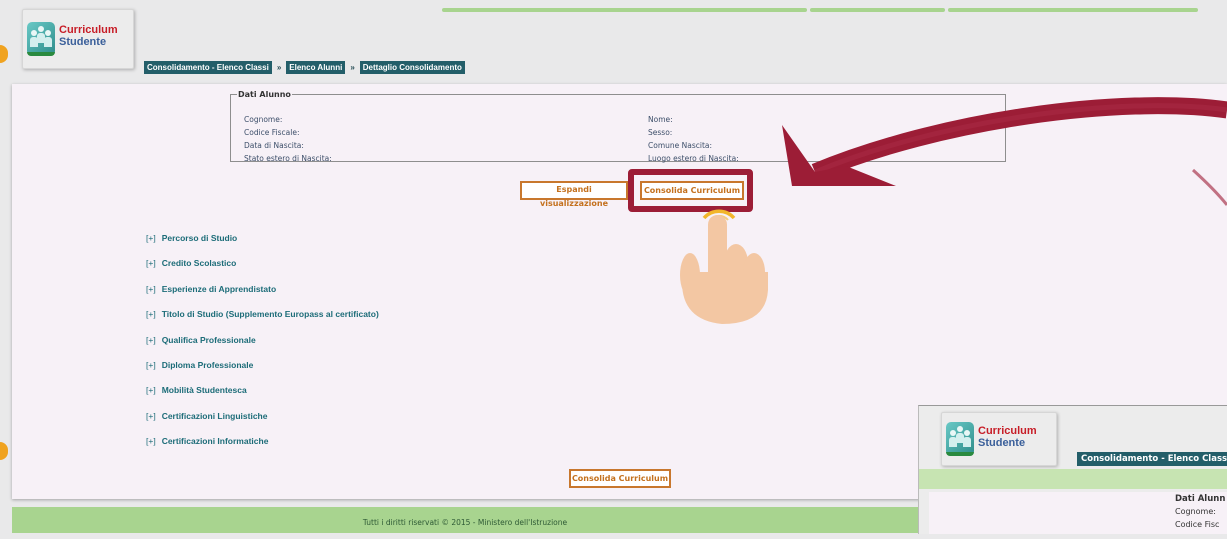  Describe the element at coordinates (262, 296) in the screenshot. I see `section-esperienze-apprendistato: [+] Esperienze di Apprendistato` at that location.